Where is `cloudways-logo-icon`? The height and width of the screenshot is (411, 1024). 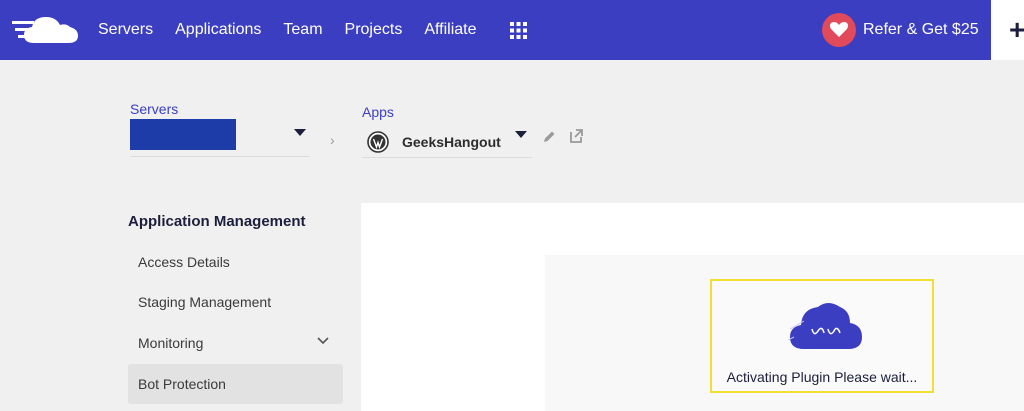
cloudways-logo-icon is located at coordinates (46, 30).